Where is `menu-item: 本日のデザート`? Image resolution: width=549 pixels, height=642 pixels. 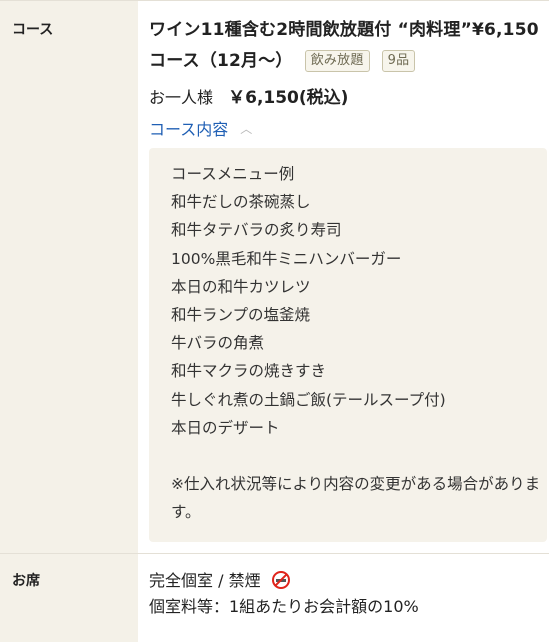
menu-item: 本日のデザート is located at coordinates (225, 427).